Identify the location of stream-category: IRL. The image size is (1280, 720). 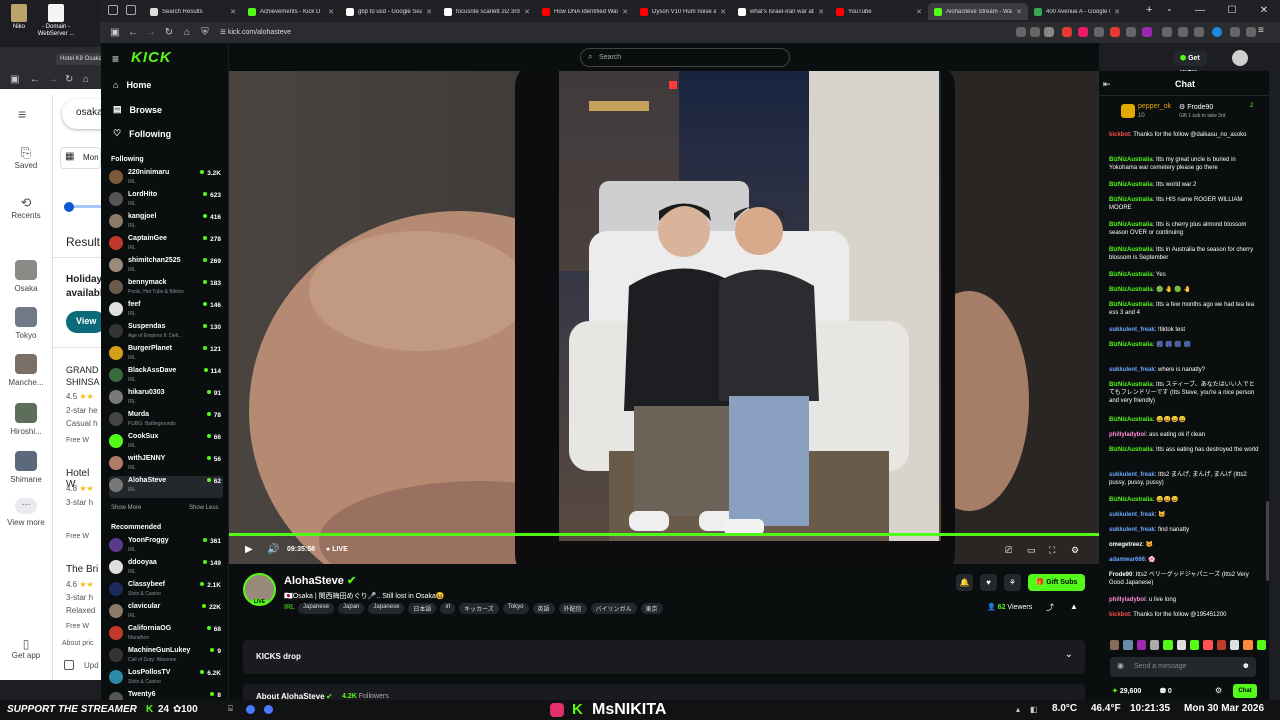
(289, 607).